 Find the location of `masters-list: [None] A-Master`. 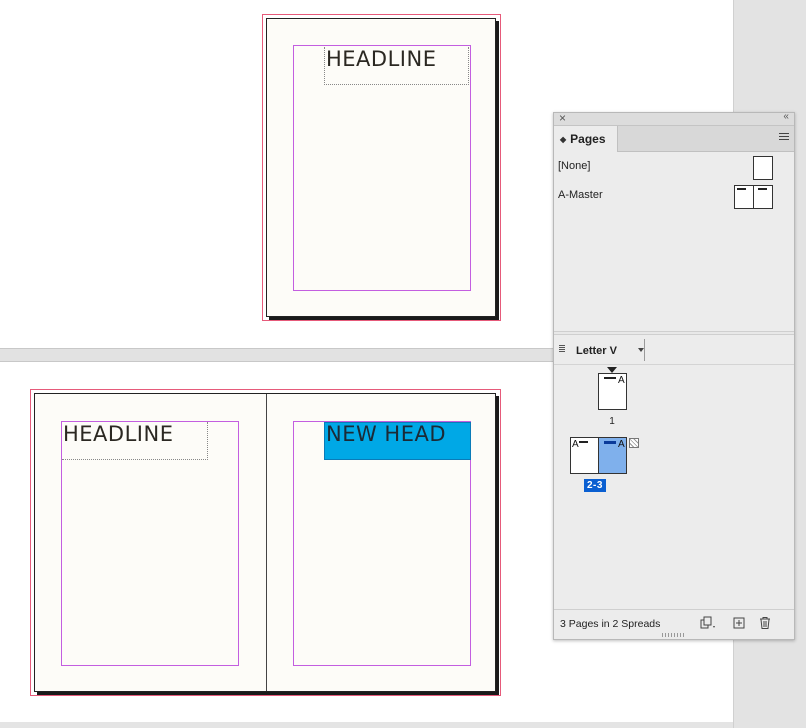

masters-list: [None] A-Master is located at coordinates (674, 242).